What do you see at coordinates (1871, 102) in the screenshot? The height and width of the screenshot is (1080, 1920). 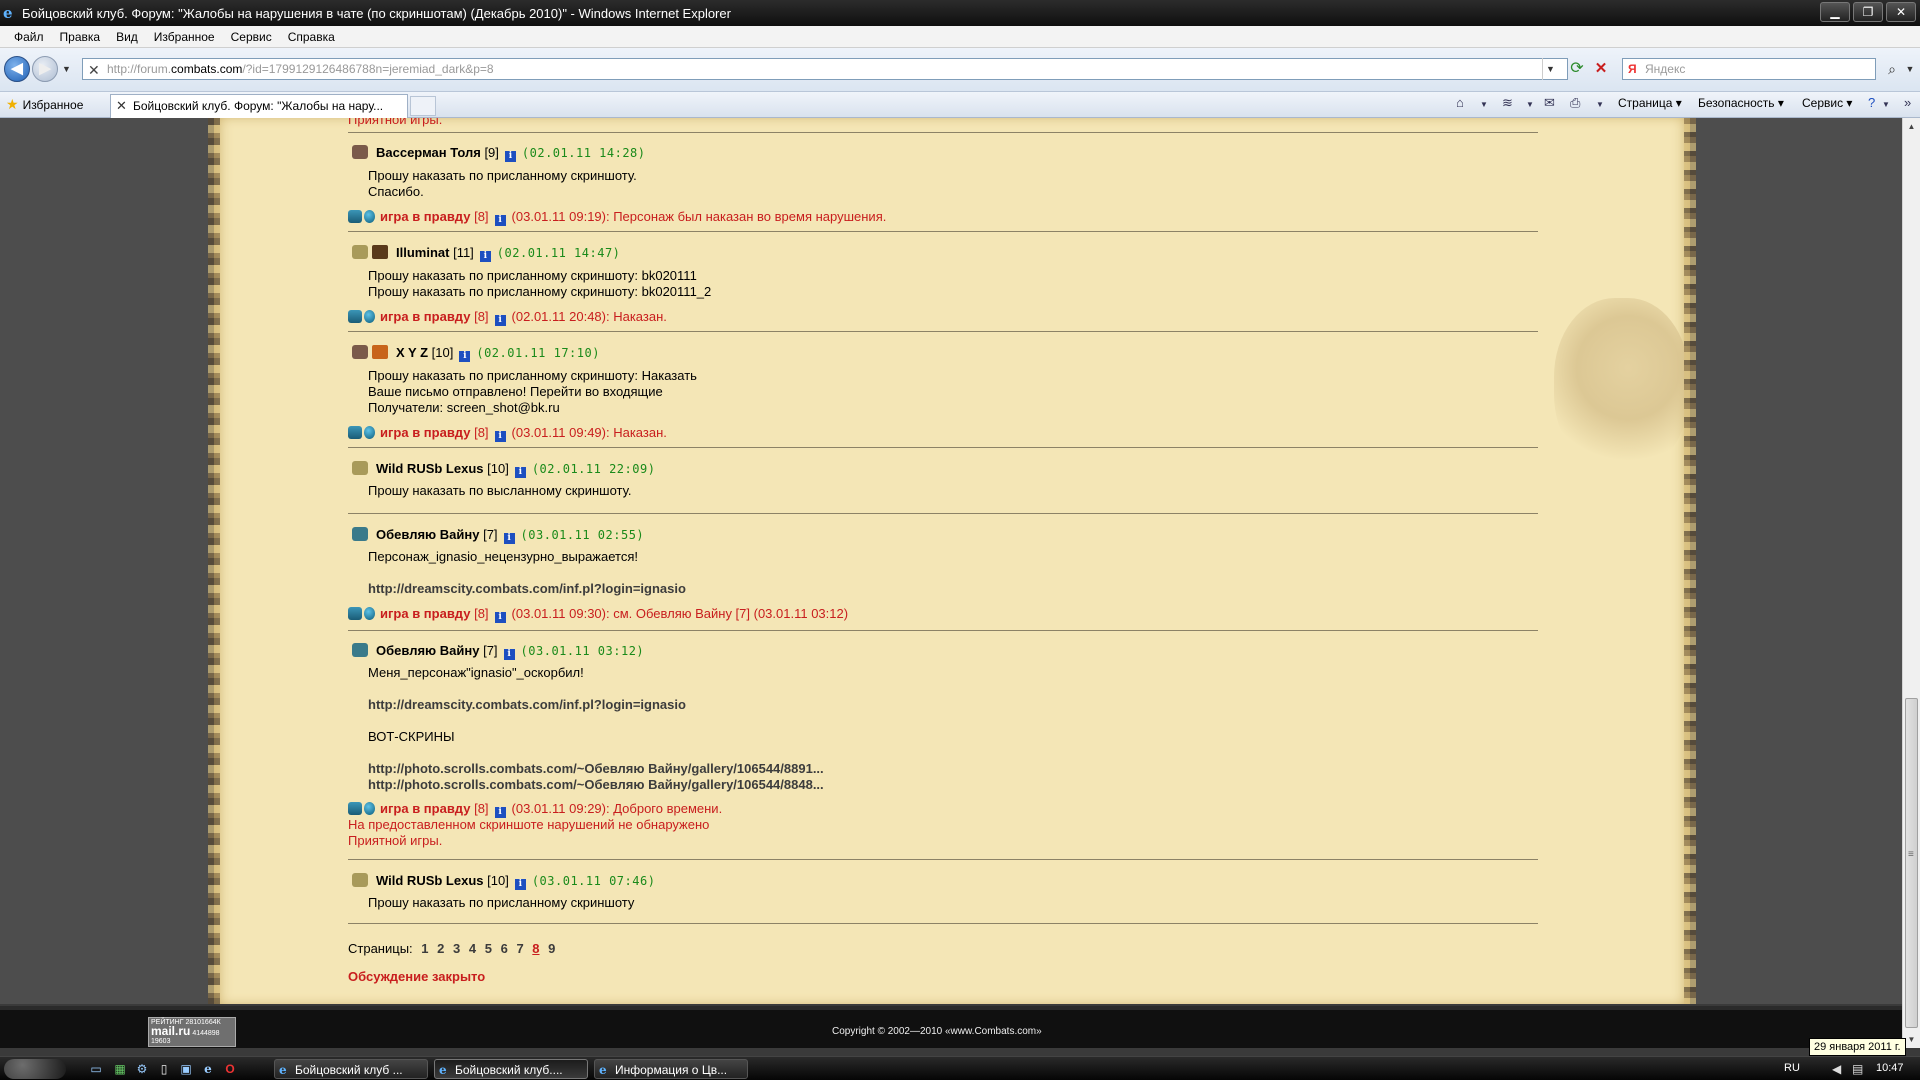 I see `help-icon: ?` at bounding box center [1871, 102].